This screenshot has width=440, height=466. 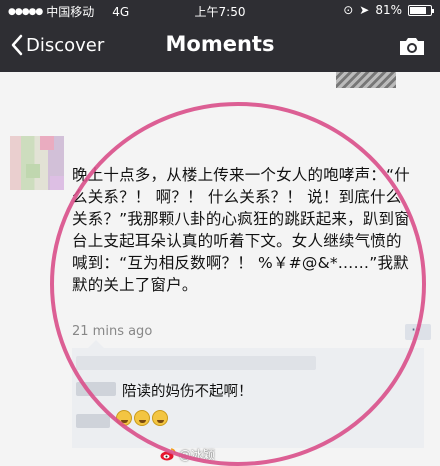 I want to click on likes-row, so click(x=196, y=363).